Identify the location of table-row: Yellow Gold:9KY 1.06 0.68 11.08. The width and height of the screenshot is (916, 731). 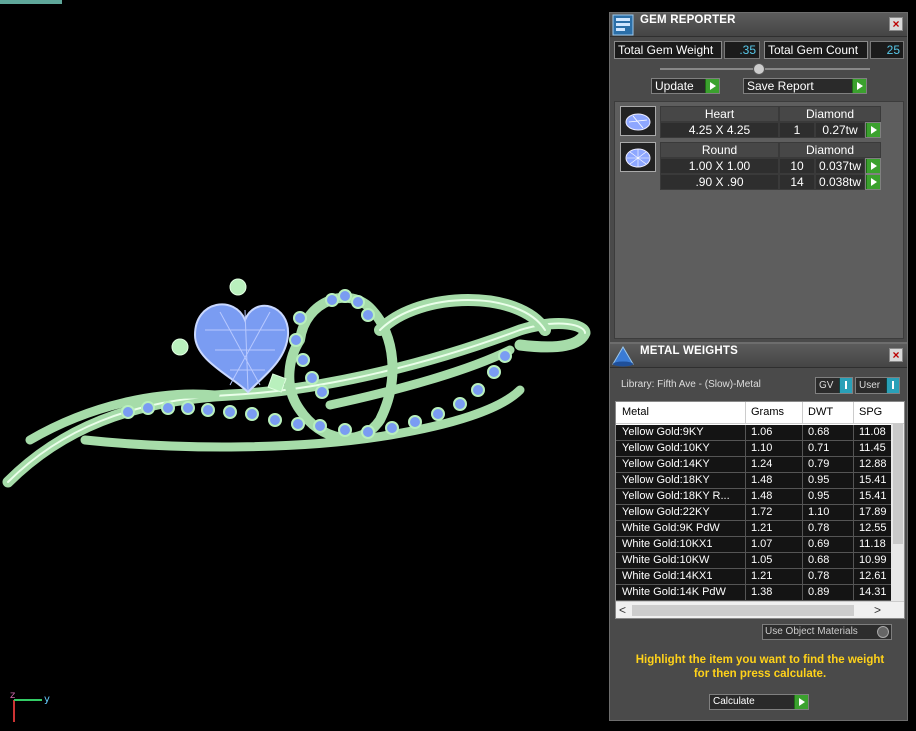
(753, 433).